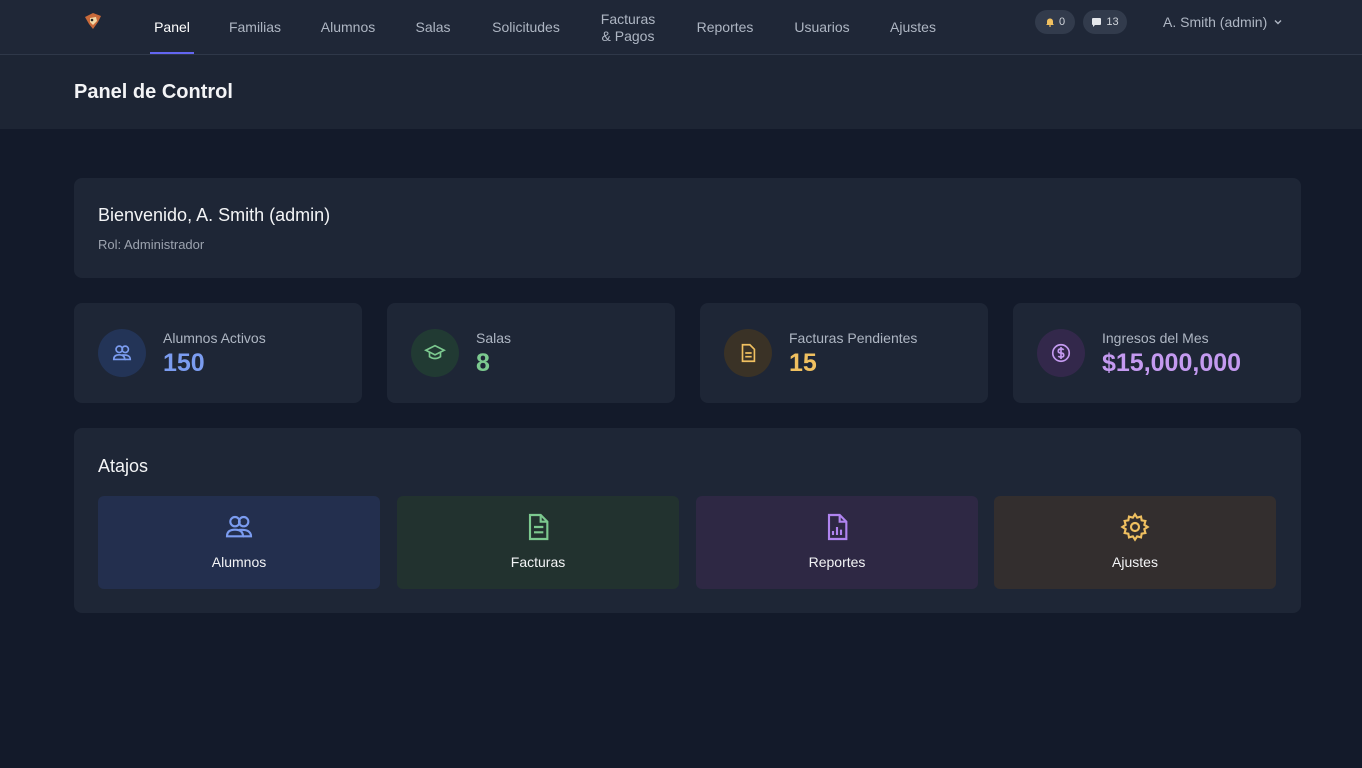 The height and width of the screenshot is (768, 1362). I want to click on shortcut-label: Alumnos, so click(239, 562).